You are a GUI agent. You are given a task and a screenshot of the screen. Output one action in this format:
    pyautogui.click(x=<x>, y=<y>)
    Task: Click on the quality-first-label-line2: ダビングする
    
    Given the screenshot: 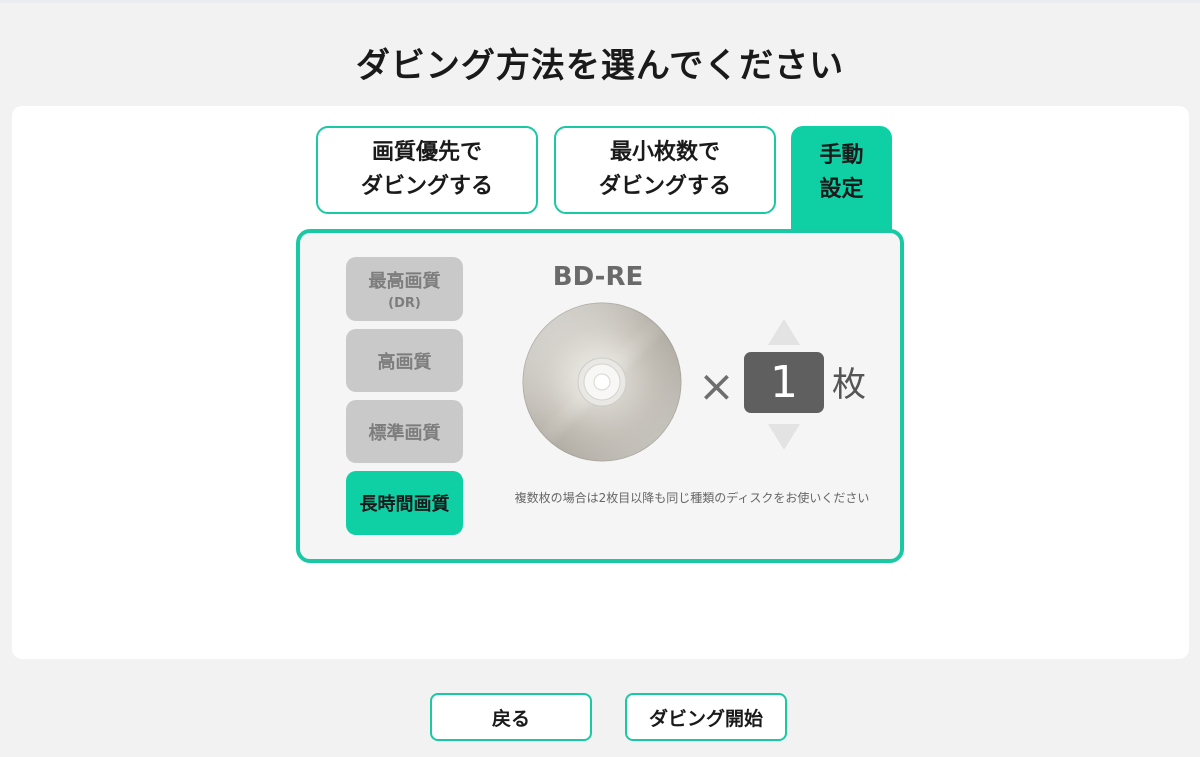 What is the action you would take?
    pyautogui.click(x=426, y=186)
    